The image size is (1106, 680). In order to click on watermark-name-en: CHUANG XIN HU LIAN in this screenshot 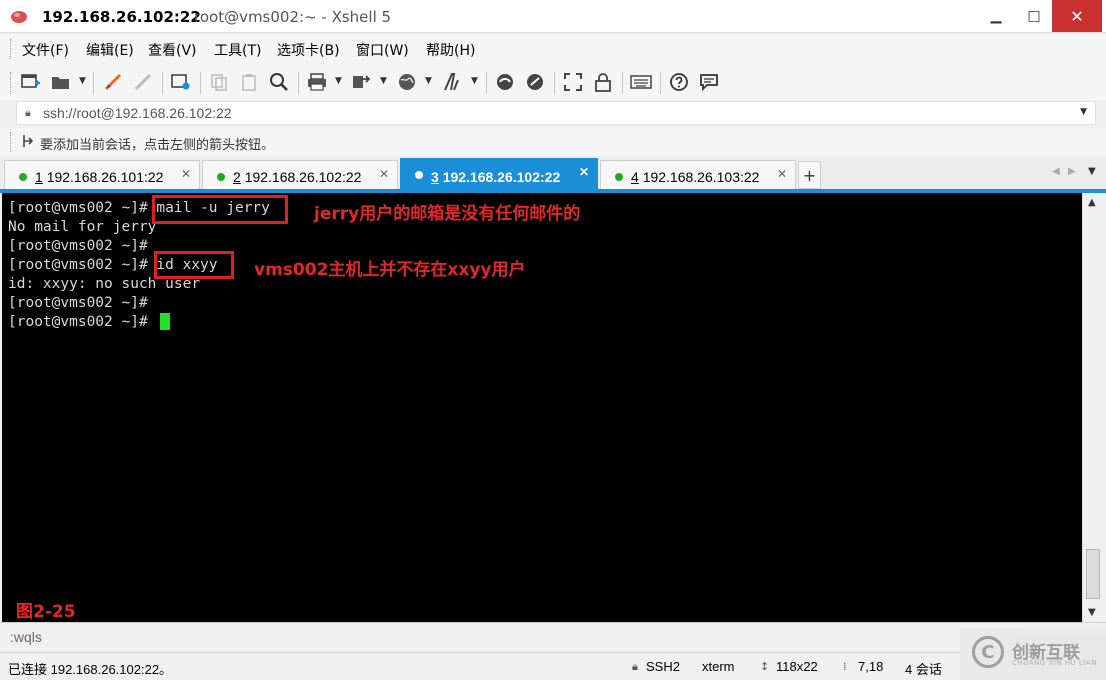, I will do `click(1054, 663)`.